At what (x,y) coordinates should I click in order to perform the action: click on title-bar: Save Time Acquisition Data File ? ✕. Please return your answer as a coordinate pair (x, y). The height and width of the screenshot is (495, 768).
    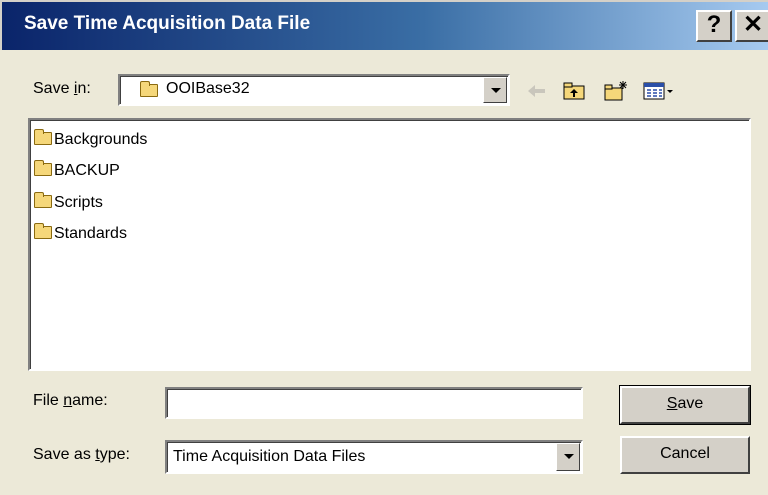
    Looking at the image, I should click on (384, 25).